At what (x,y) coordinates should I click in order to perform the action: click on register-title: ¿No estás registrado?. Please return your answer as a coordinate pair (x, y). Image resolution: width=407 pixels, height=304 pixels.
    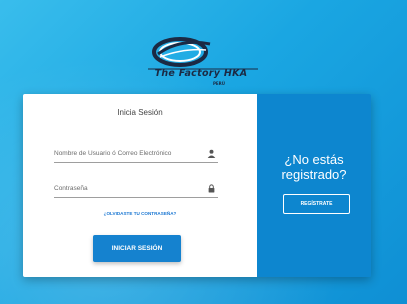
    Looking at the image, I should click on (314, 167).